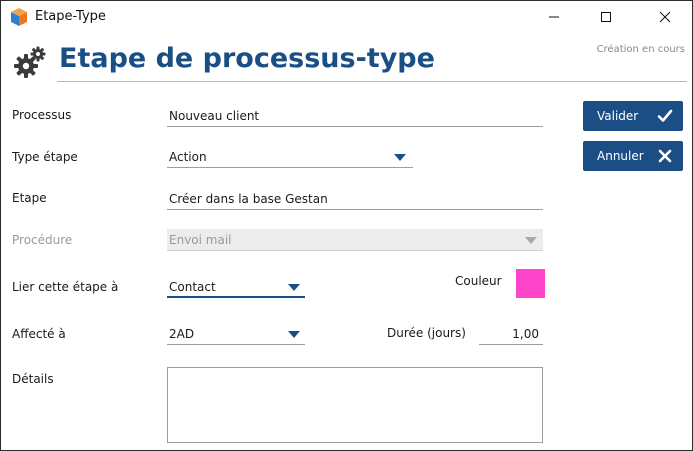  I want to click on annuler-button: Annuler, so click(633, 156).